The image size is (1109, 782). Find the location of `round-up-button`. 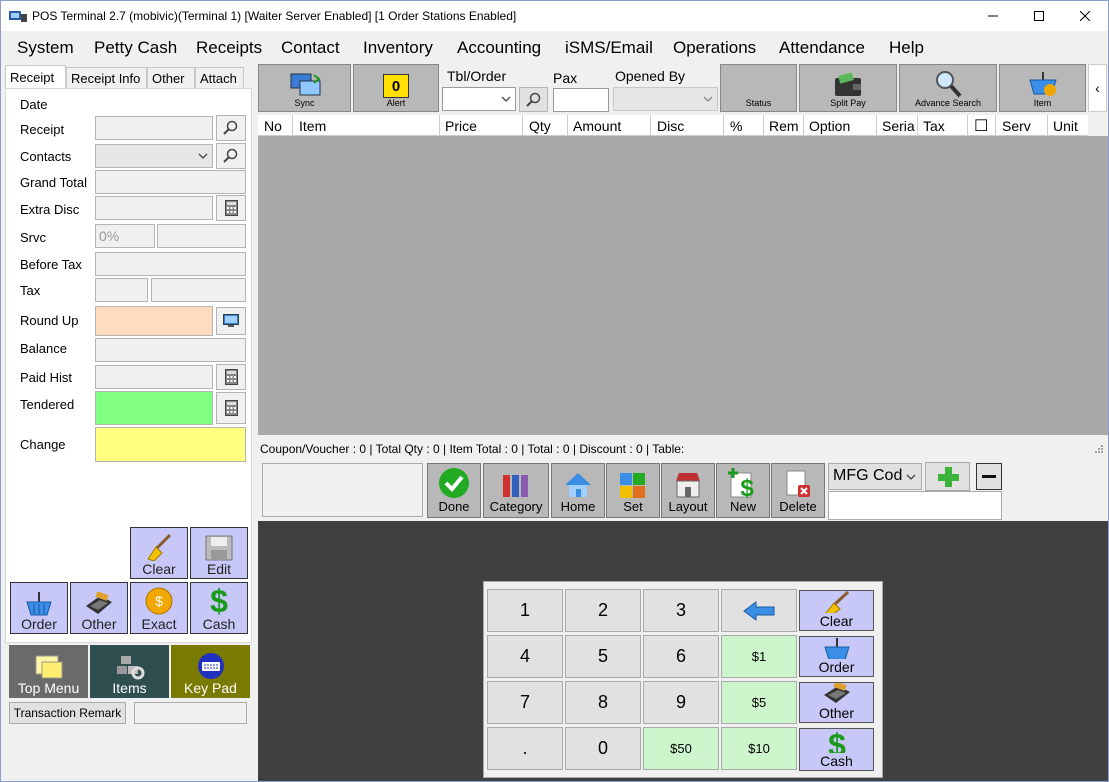

round-up-button is located at coordinates (231, 321).